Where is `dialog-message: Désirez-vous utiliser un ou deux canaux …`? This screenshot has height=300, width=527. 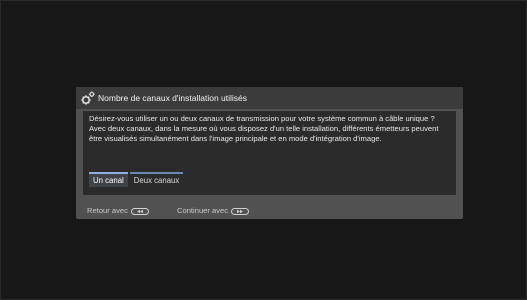
dialog-message: Désirez-vous utiliser un ou deux canaux … is located at coordinates (264, 128).